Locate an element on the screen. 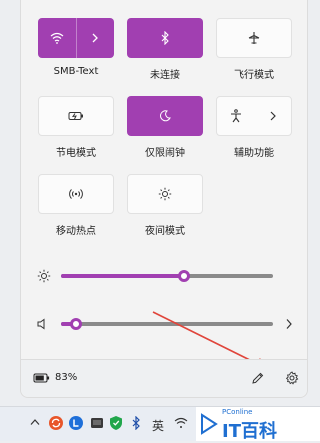 Image resolution: width=320 pixels, height=443 pixels. sync-app-icon is located at coordinates (56, 423).